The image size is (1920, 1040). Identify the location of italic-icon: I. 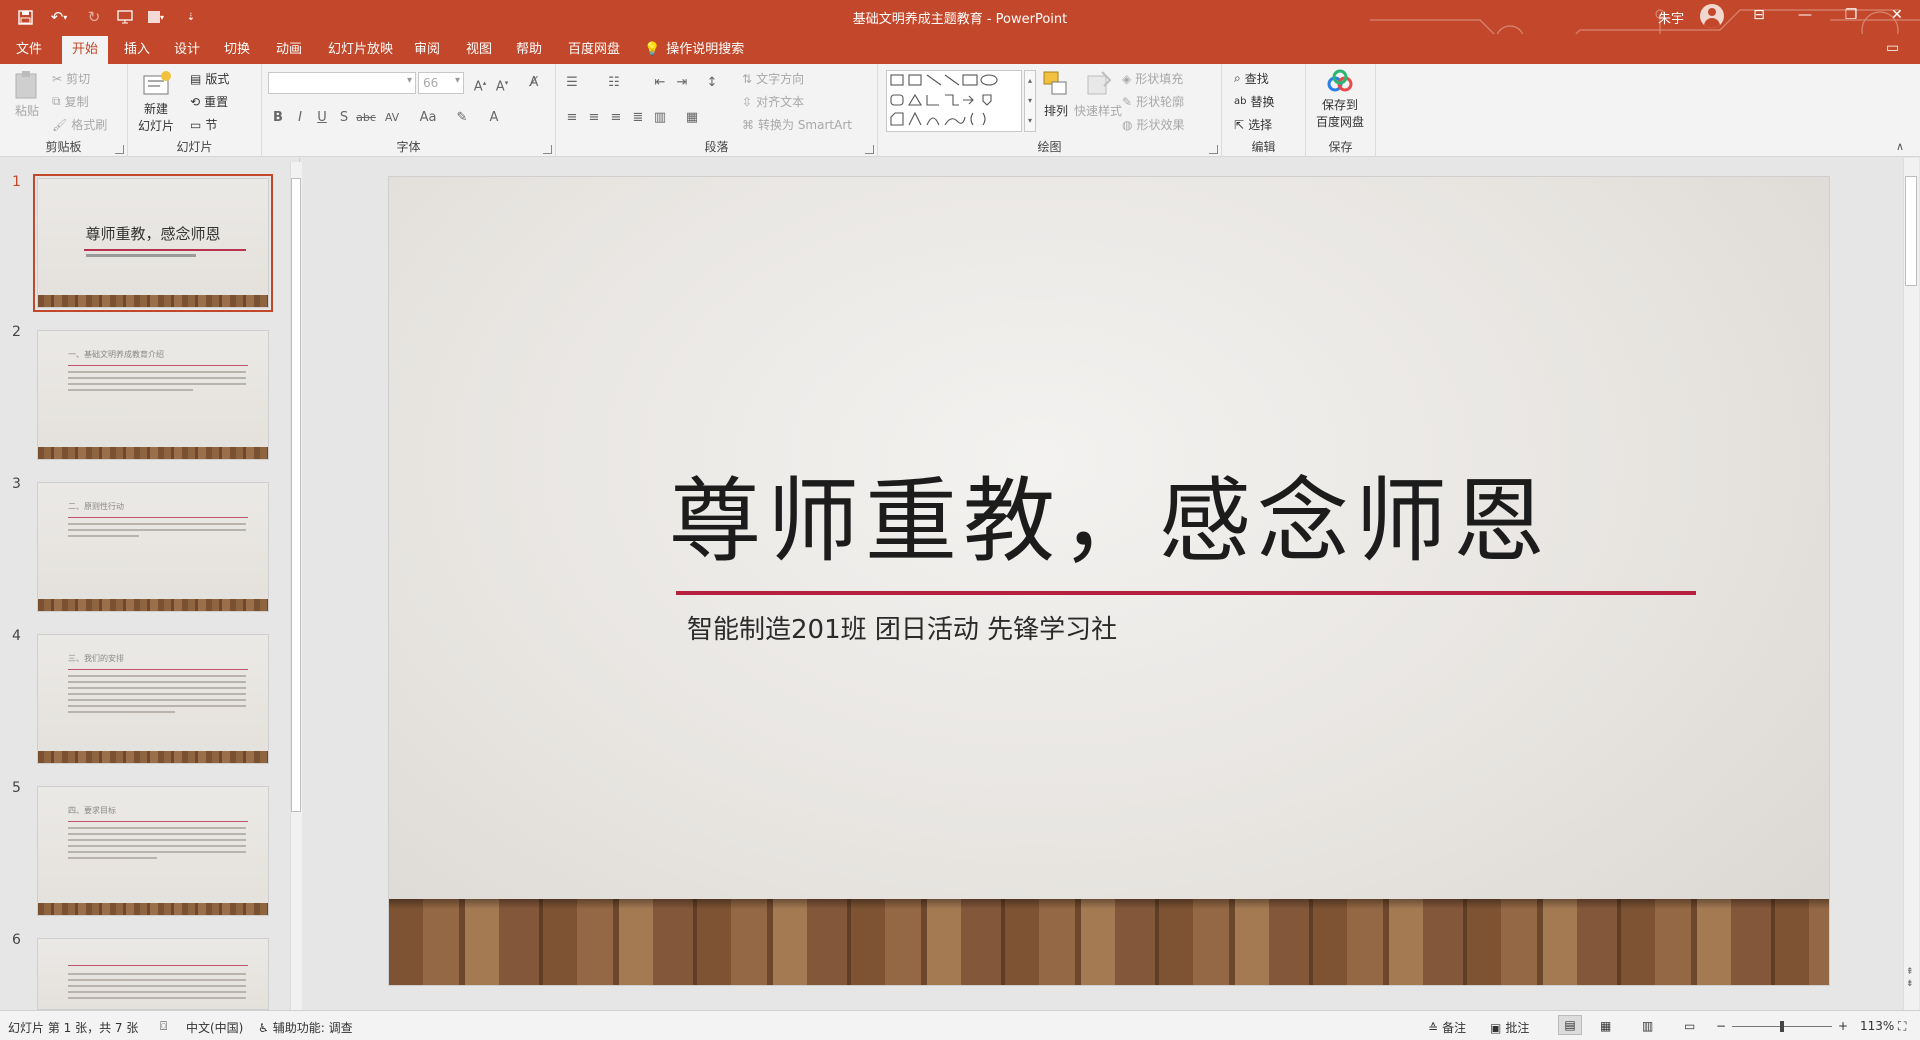
(300, 118).